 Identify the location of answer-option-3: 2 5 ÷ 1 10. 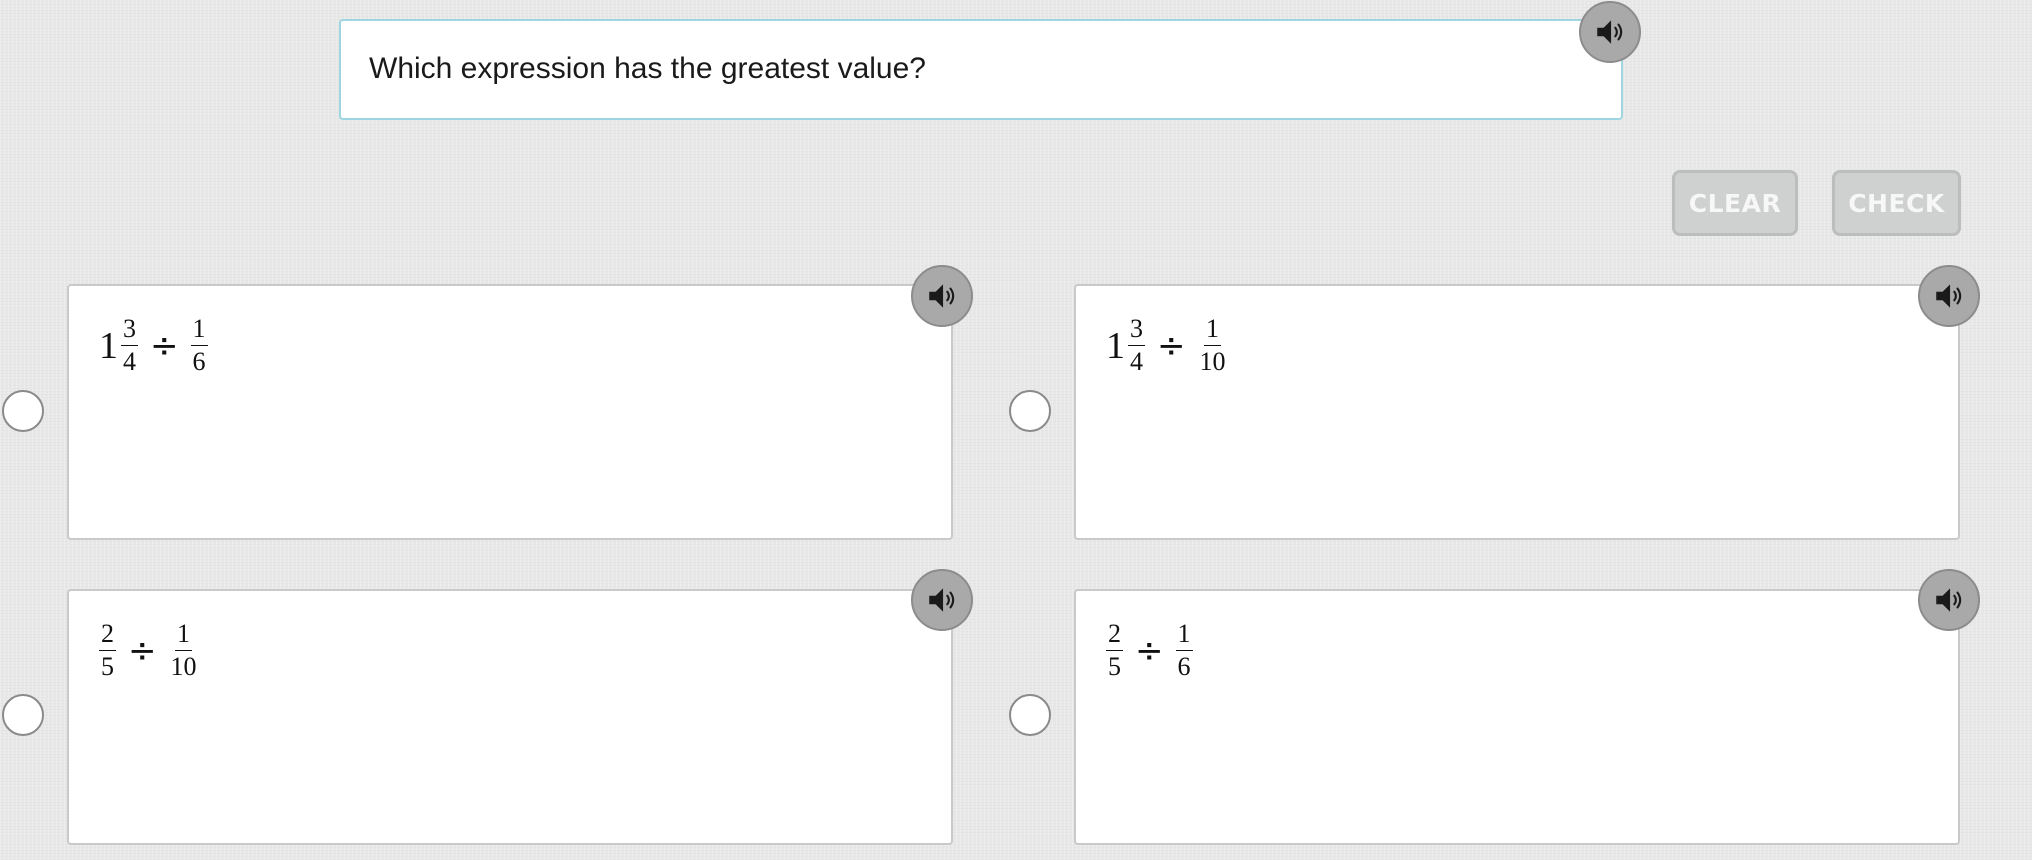
(510, 717).